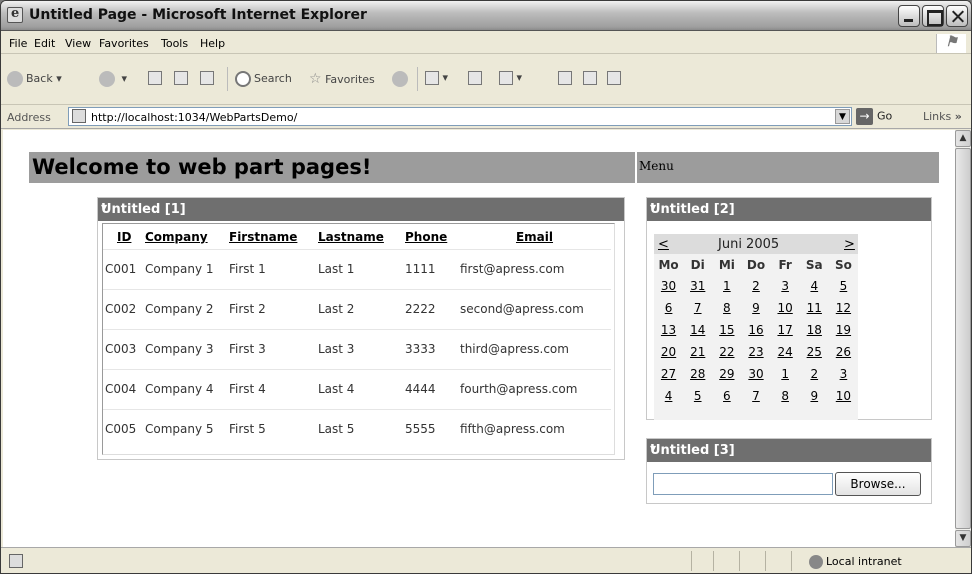 The image size is (972, 574). I want to click on calendar-day: 28, so click(697, 374).